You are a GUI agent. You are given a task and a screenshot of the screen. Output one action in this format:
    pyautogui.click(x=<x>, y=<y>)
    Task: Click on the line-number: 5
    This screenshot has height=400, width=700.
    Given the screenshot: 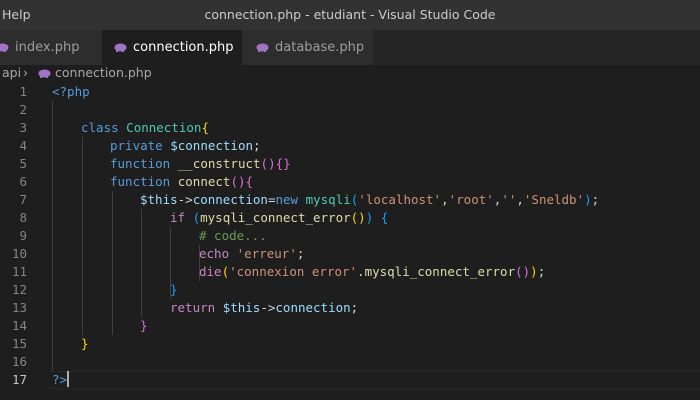 What is the action you would take?
    pyautogui.click(x=23, y=163)
    